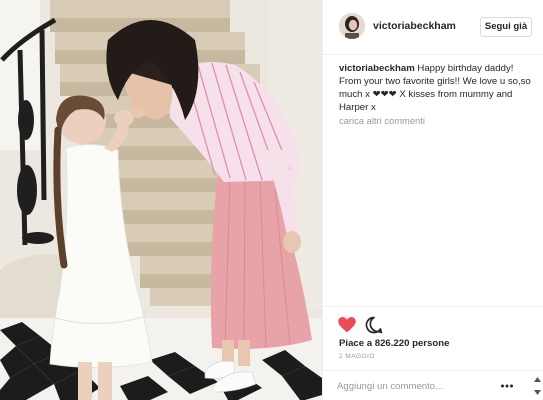 The width and height of the screenshot is (543, 400). Describe the element at coordinates (433, 323) in the screenshot. I see `action-bar` at that location.